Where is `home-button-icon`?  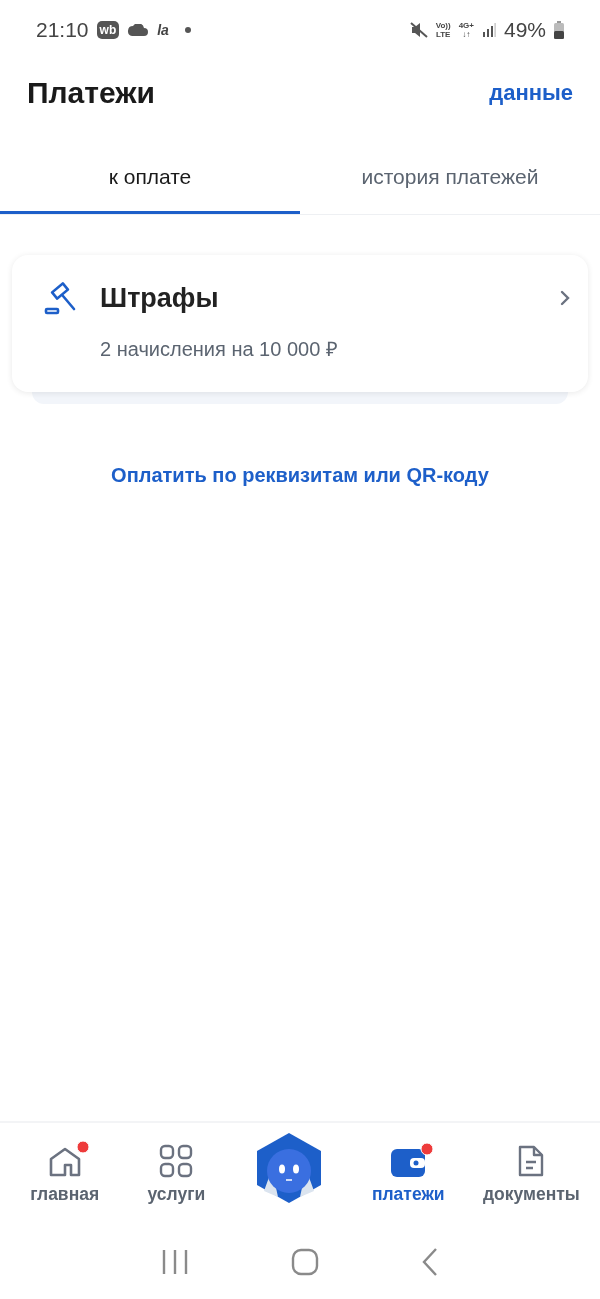 home-button-icon is located at coordinates (305, 1262).